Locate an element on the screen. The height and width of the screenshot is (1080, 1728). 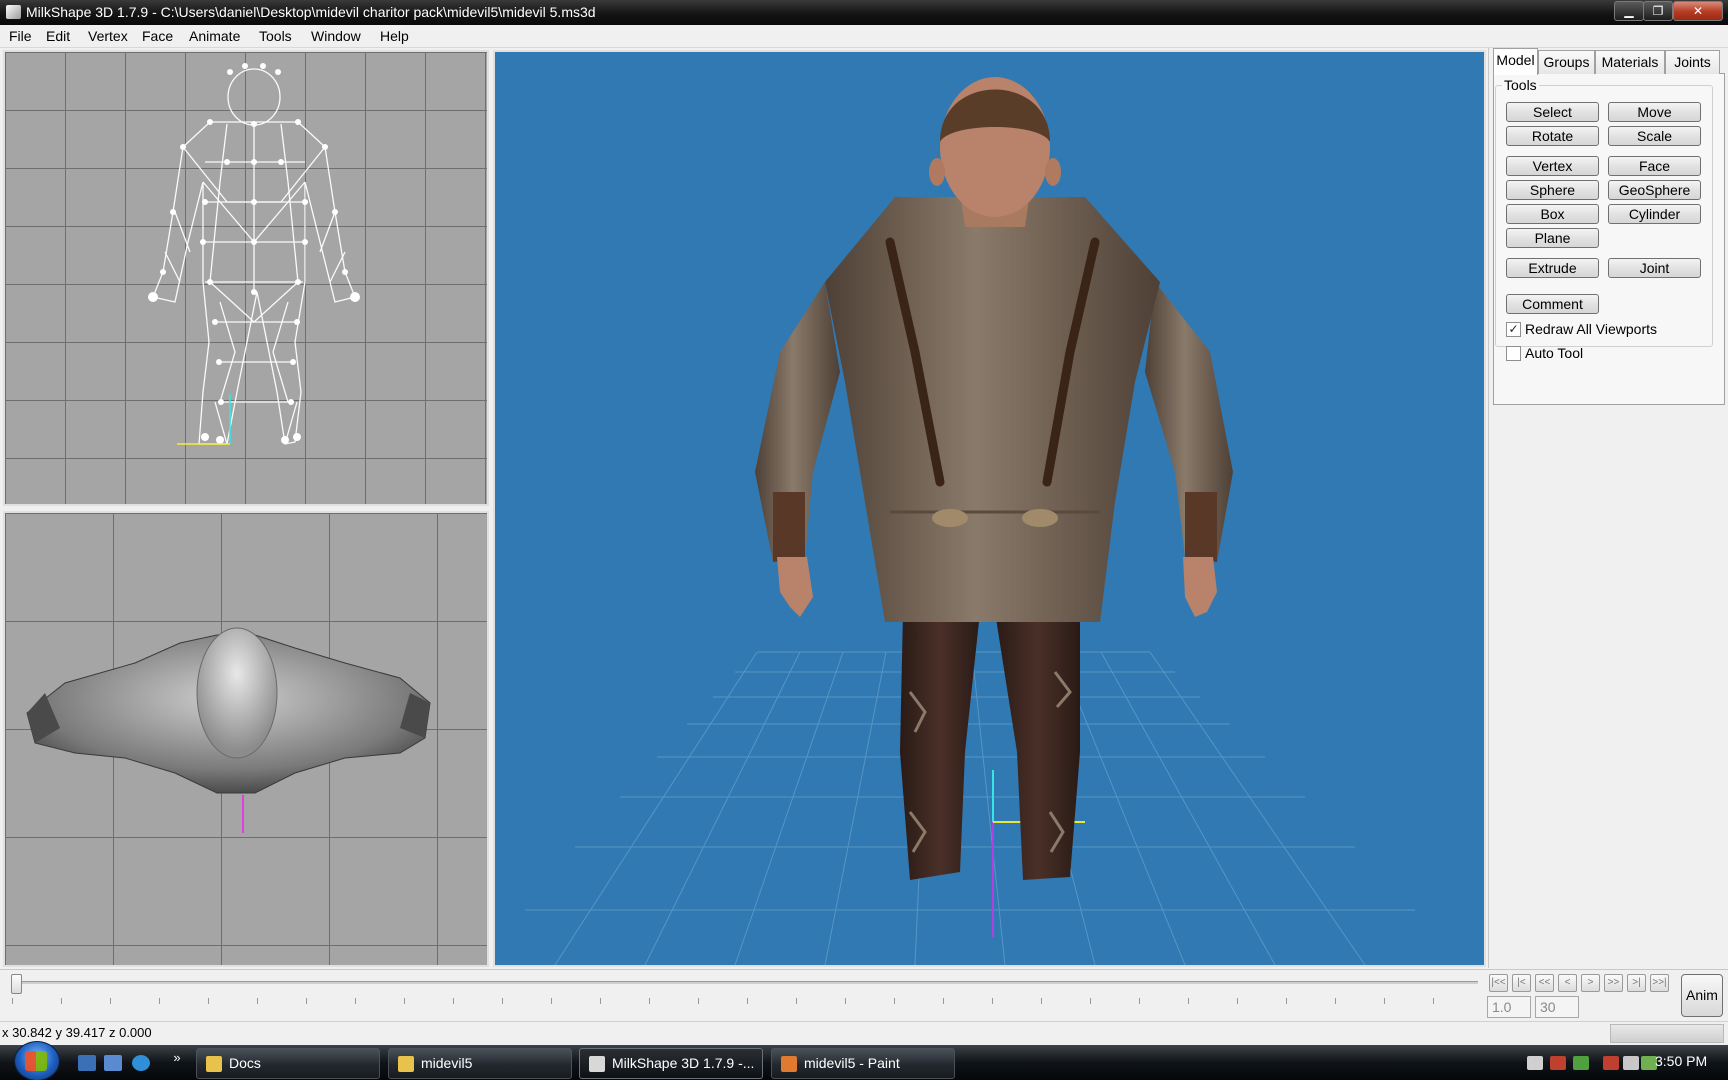
anim-button: Anim is located at coordinates (1702, 995).